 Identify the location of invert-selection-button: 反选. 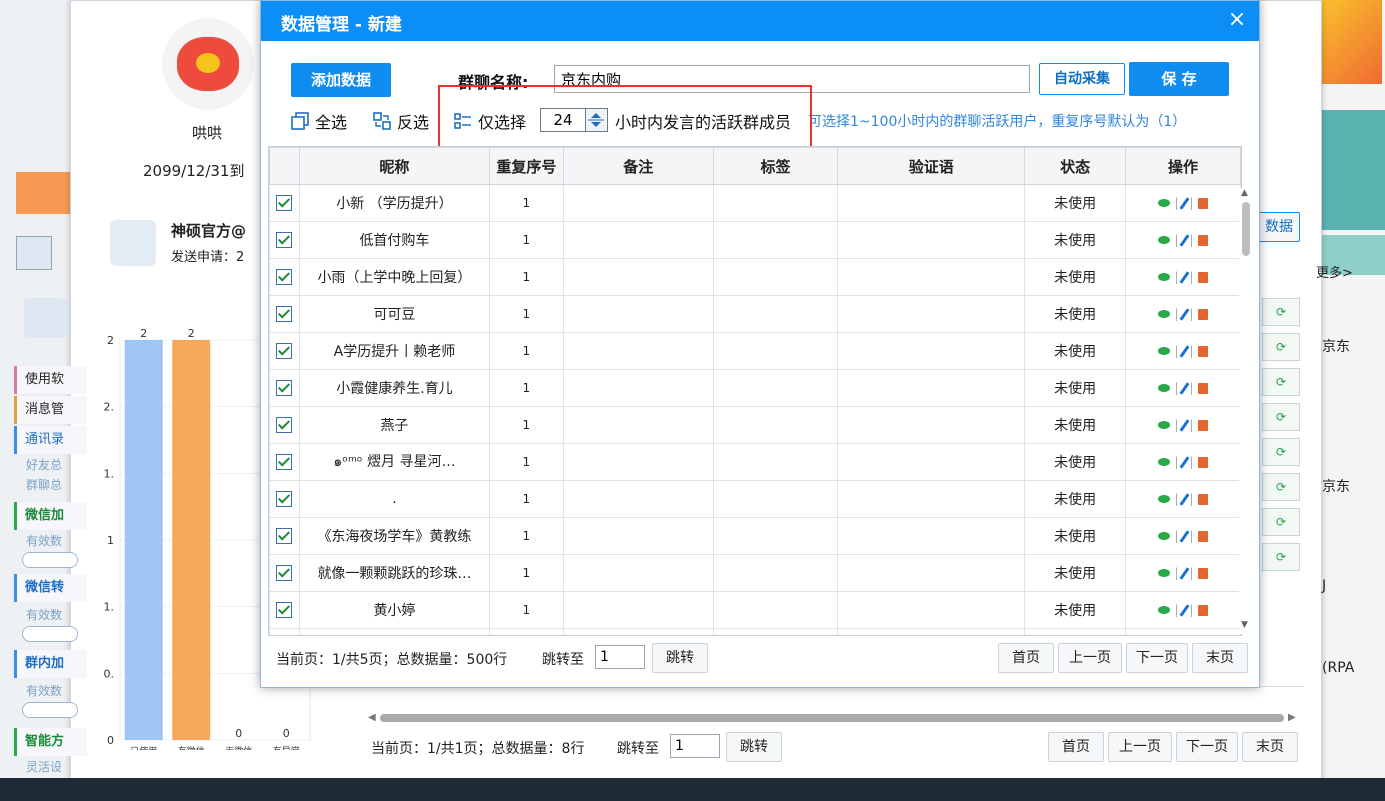
(401, 121).